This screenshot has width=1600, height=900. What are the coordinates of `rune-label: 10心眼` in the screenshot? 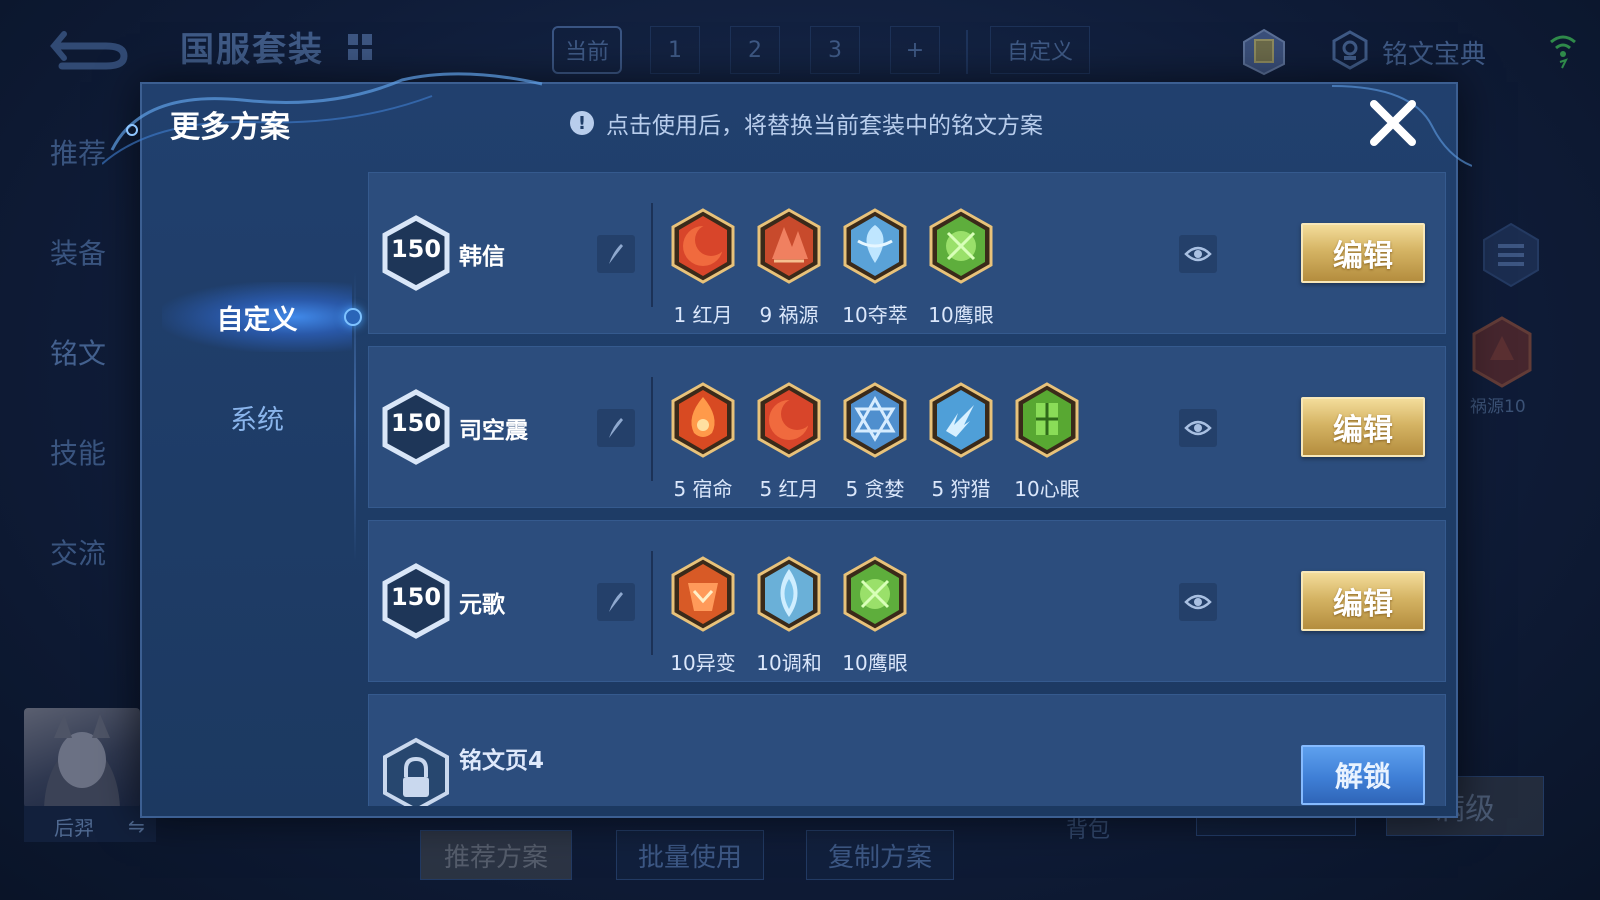 It's located at (1047, 487).